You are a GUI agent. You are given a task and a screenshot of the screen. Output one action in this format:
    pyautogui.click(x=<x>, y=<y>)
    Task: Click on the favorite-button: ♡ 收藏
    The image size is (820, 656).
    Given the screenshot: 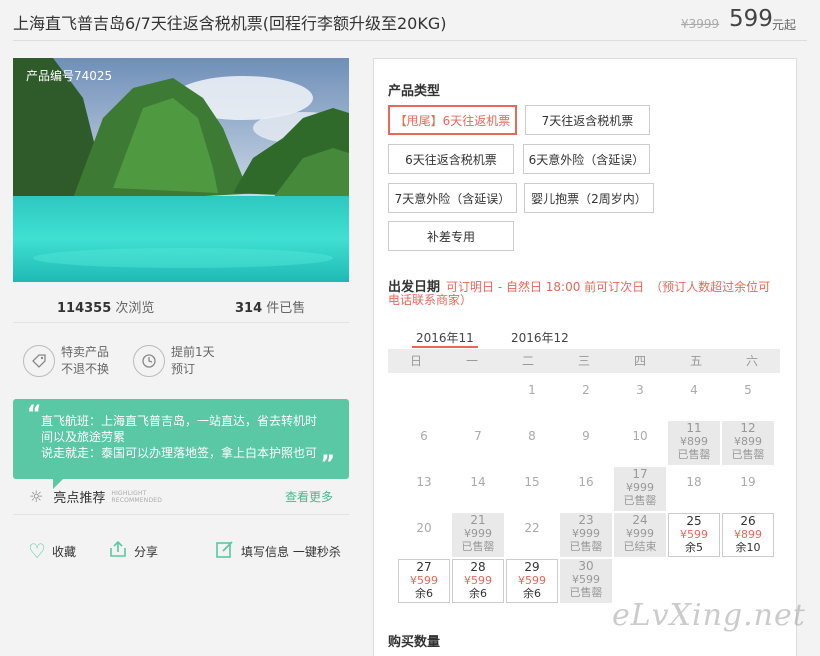 What is the action you would take?
    pyautogui.click(x=52, y=551)
    